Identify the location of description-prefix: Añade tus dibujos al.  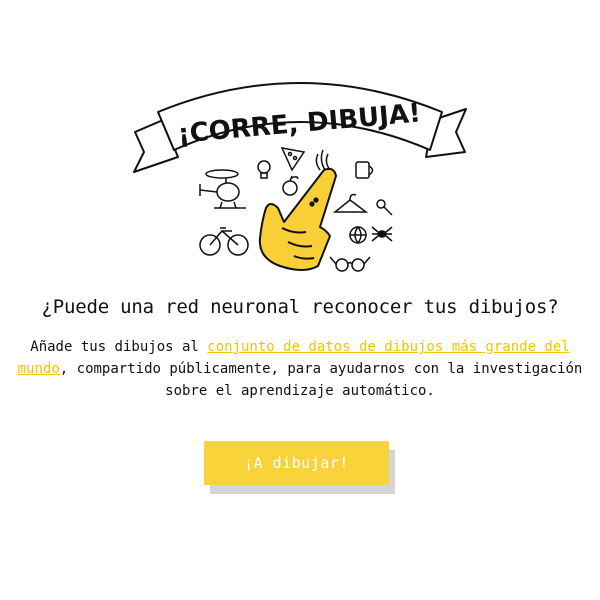
(119, 347).